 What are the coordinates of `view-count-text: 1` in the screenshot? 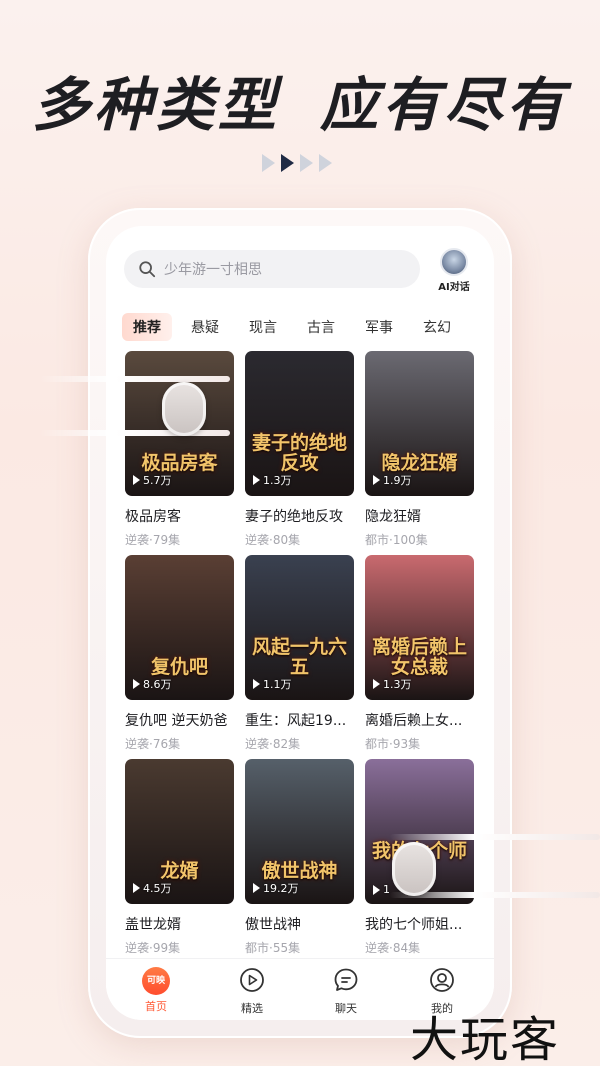 It's located at (386, 889).